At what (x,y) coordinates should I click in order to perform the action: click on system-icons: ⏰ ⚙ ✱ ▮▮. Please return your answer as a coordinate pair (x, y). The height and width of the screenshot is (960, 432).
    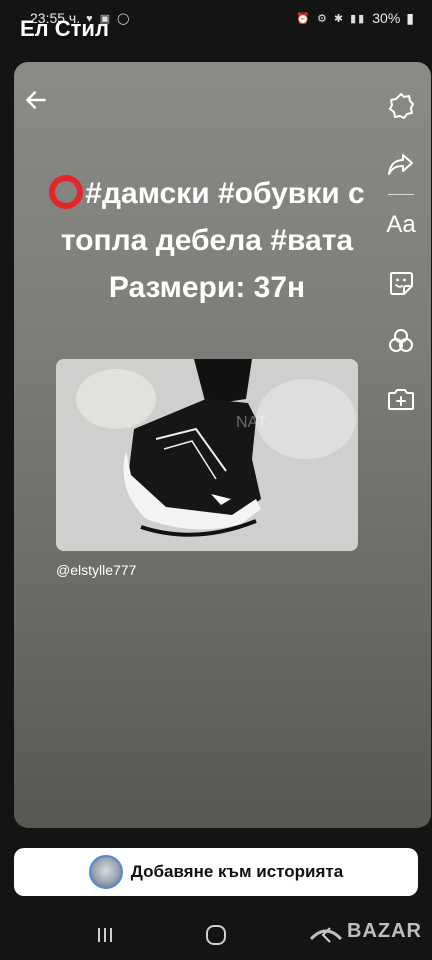
    Looking at the image, I should click on (331, 18).